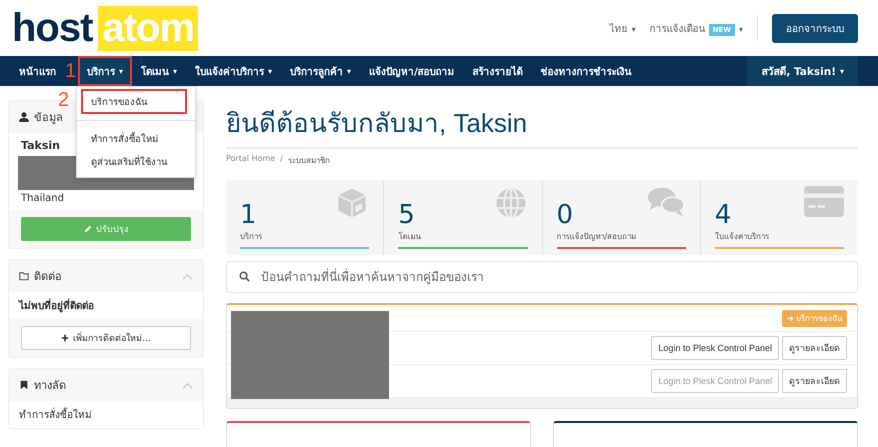 Image resolution: width=878 pixels, height=447 pixels. I want to click on panel-text: ไม่พบที่อยู่ที่ติดต่อ, so click(106, 305).